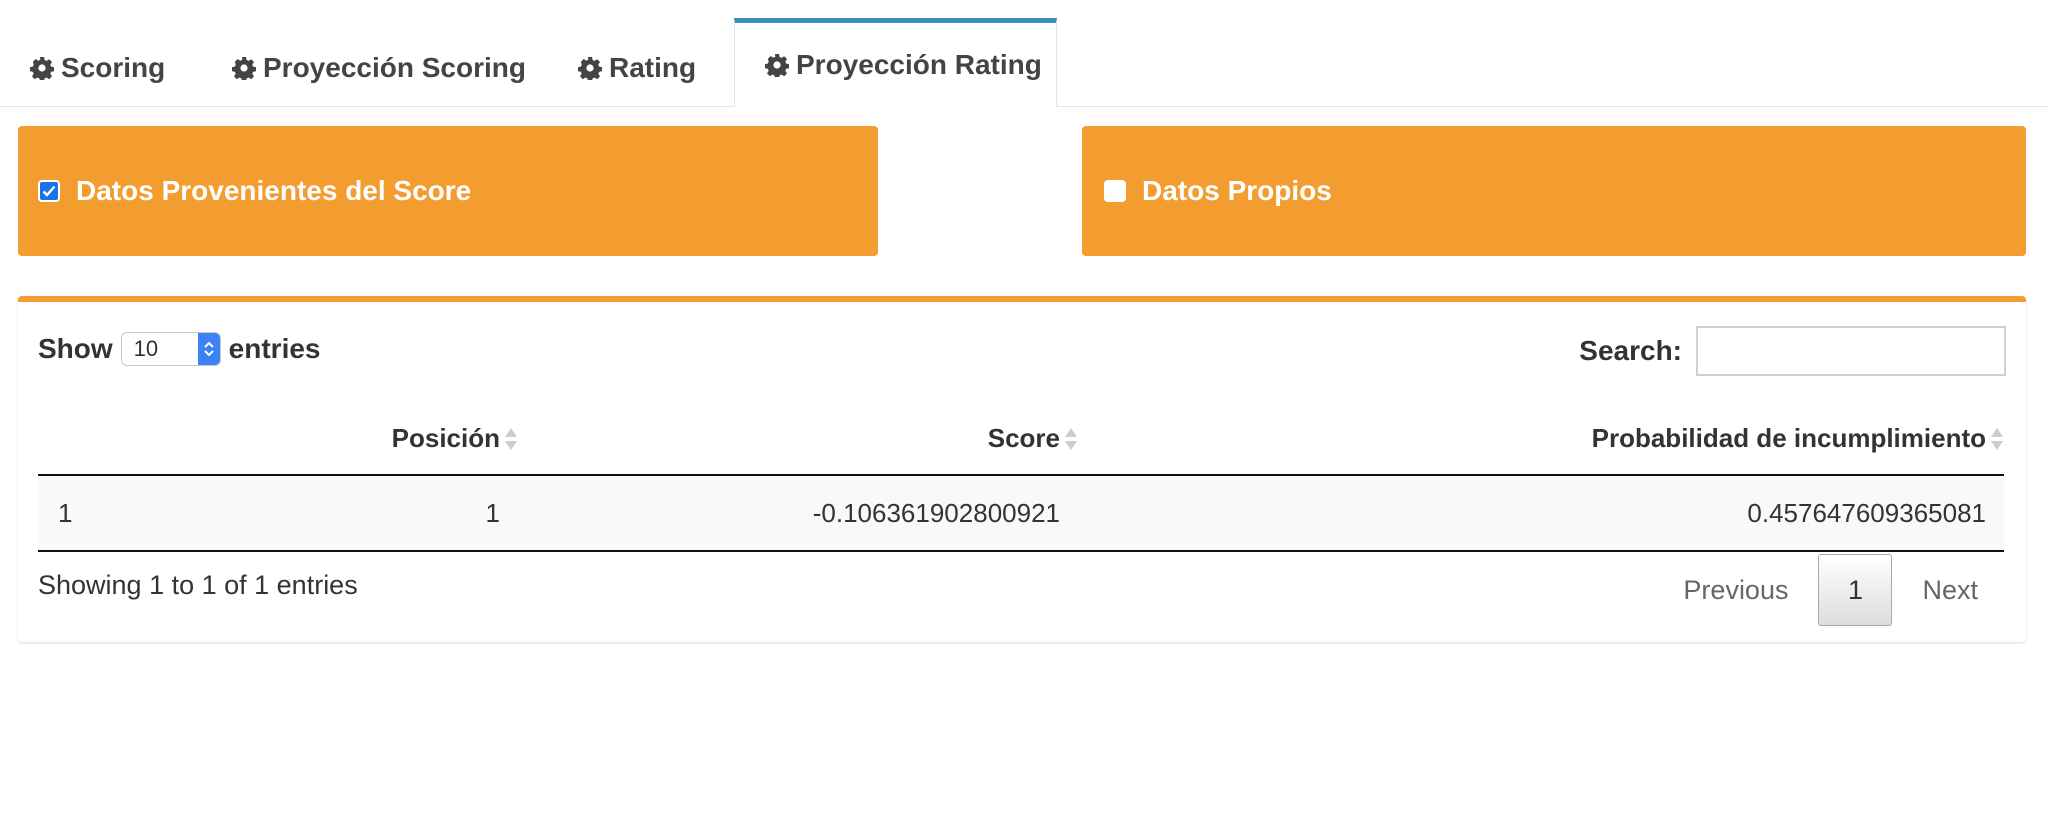  Describe the element at coordinates (1237, 190) in the screenshot. I see `own-data-label: Datos Propios` at that location.